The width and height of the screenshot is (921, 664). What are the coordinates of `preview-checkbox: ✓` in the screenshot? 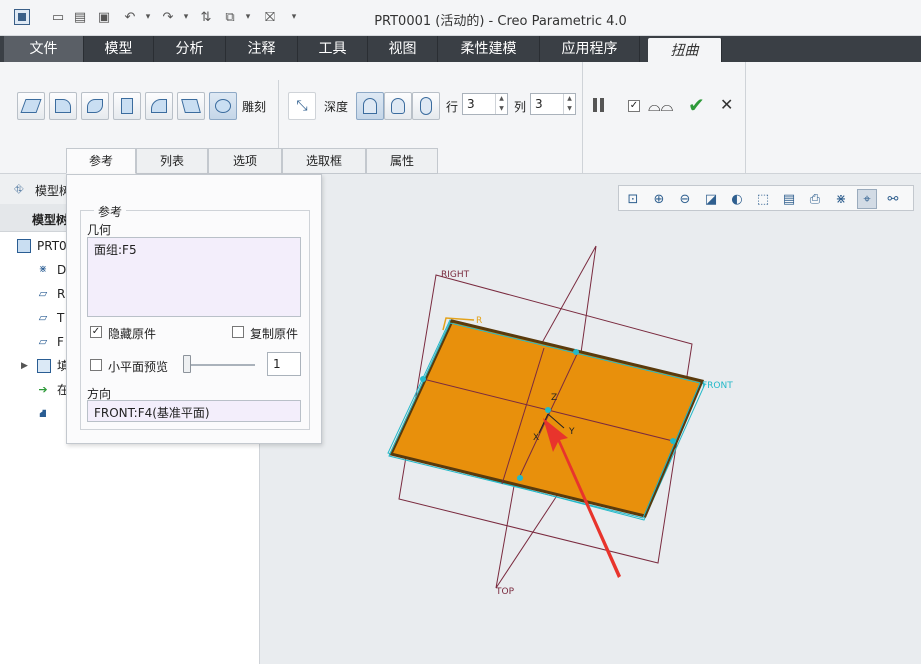 It's located at (634, 106).